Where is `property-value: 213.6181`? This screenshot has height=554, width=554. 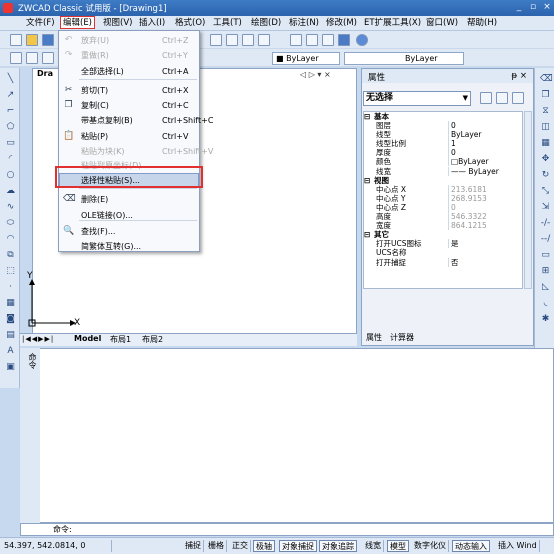
property-value: 213.6181 is located at coordinates (485, 189).